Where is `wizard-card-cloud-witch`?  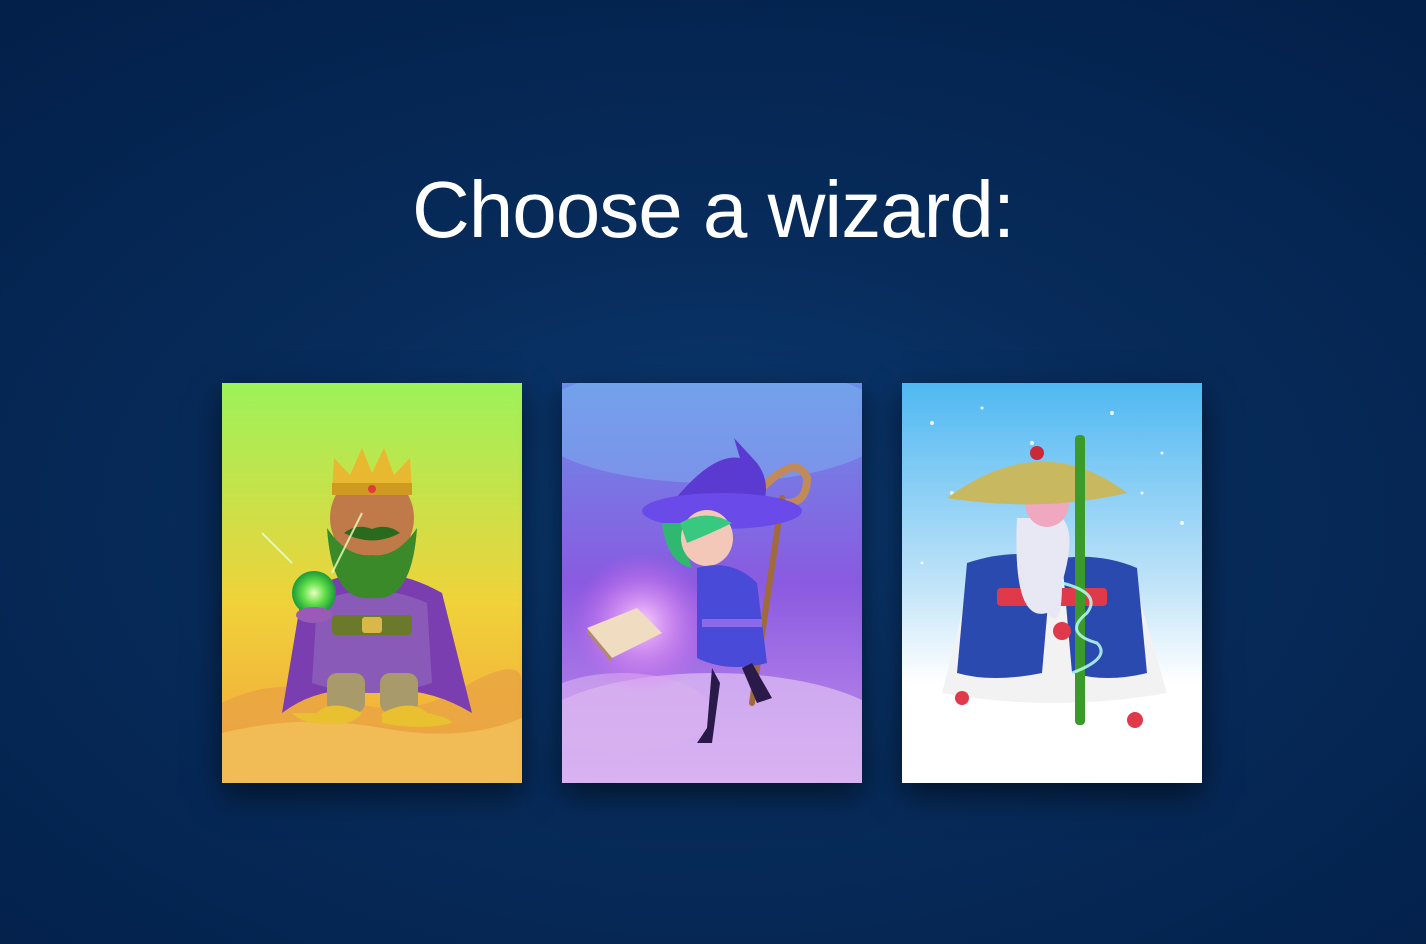
wizard-card-cloud-witch is located at coordinates (712, 583).